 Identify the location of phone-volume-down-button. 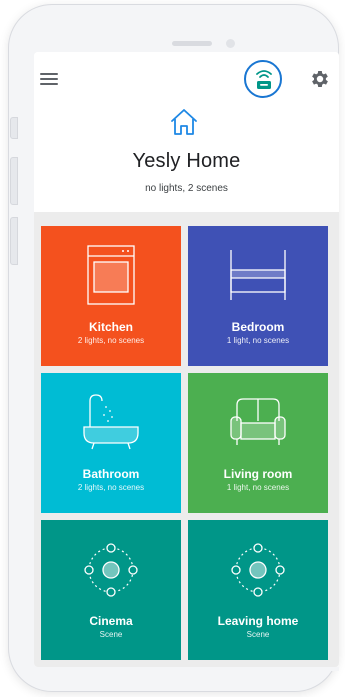
(14, 241).